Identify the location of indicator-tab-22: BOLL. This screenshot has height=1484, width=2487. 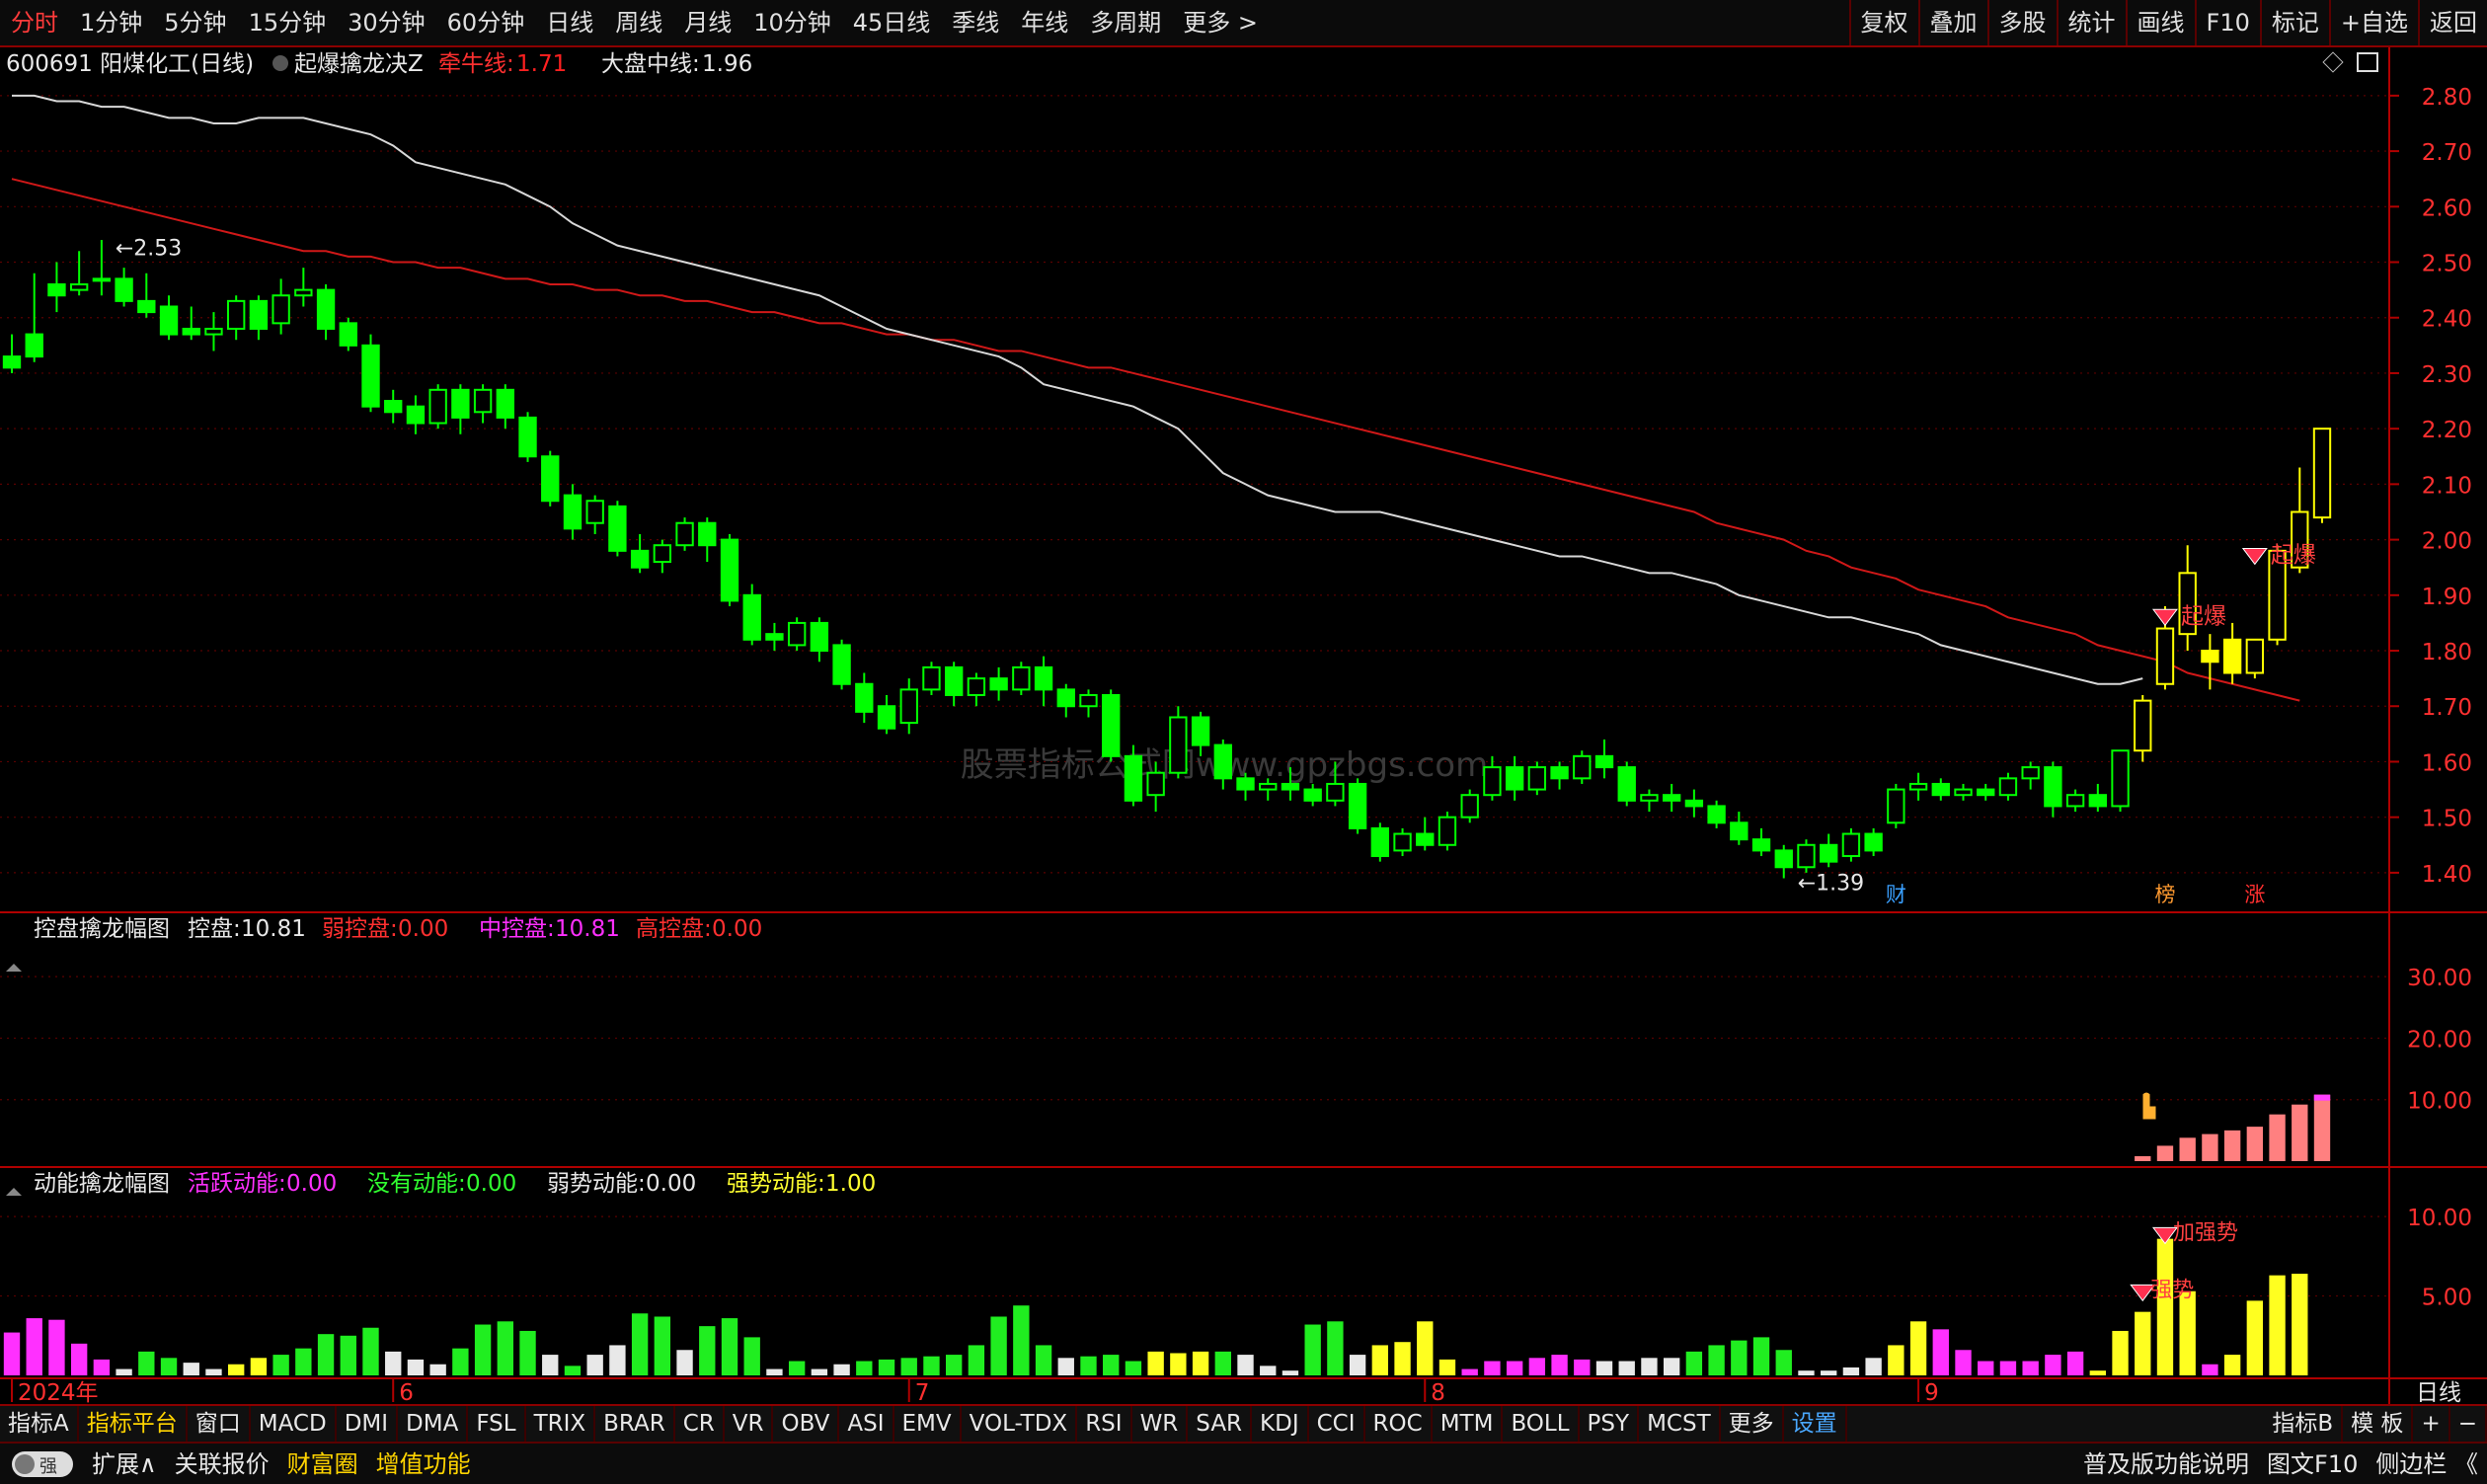
(1542, 1424).